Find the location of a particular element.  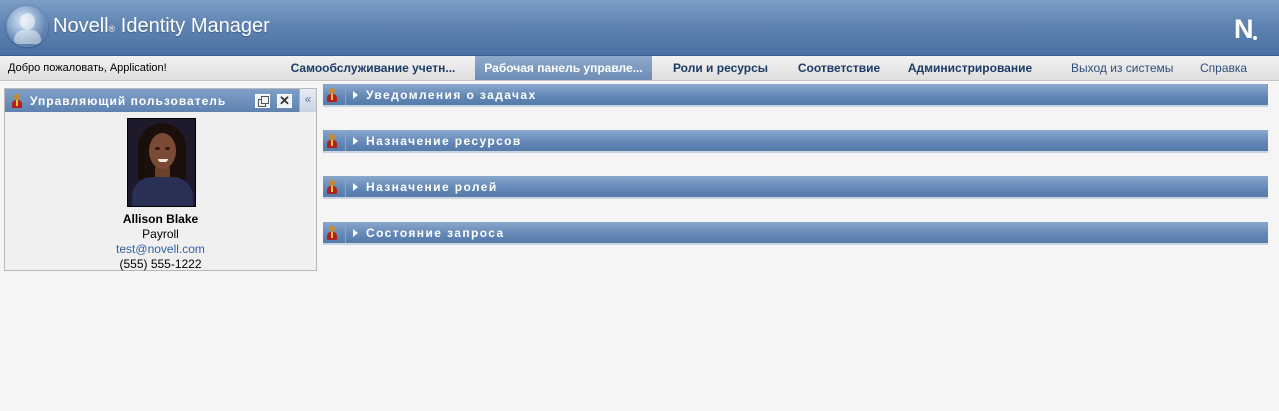

restore-icon is located at coordinates (262, 101).